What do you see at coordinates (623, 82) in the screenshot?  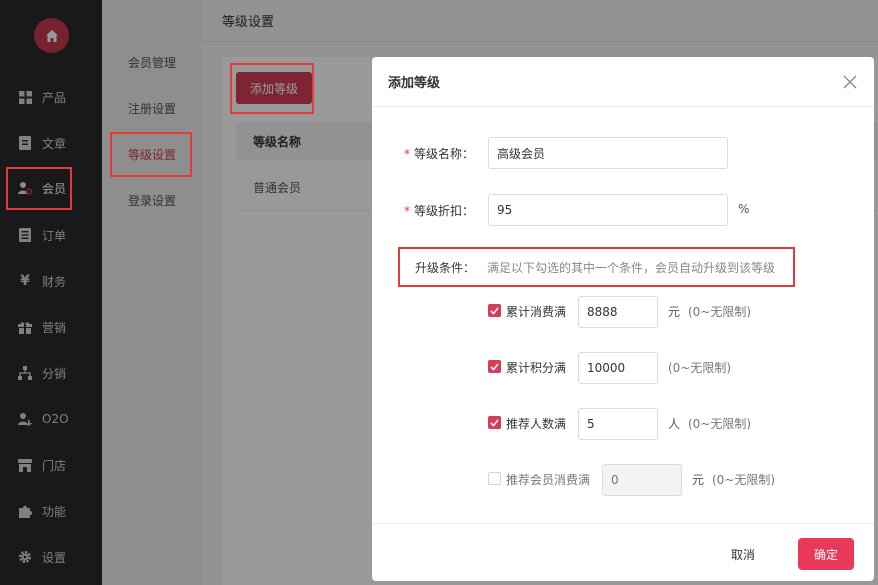 I see `dialog-title: 添加等级` at bounding box center [623, 82].